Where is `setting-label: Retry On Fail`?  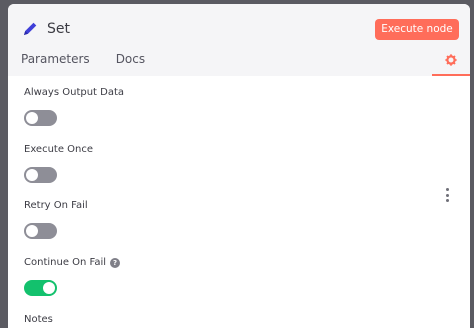 setting-label: Retry On Fail is located at coordinates (56, 205).